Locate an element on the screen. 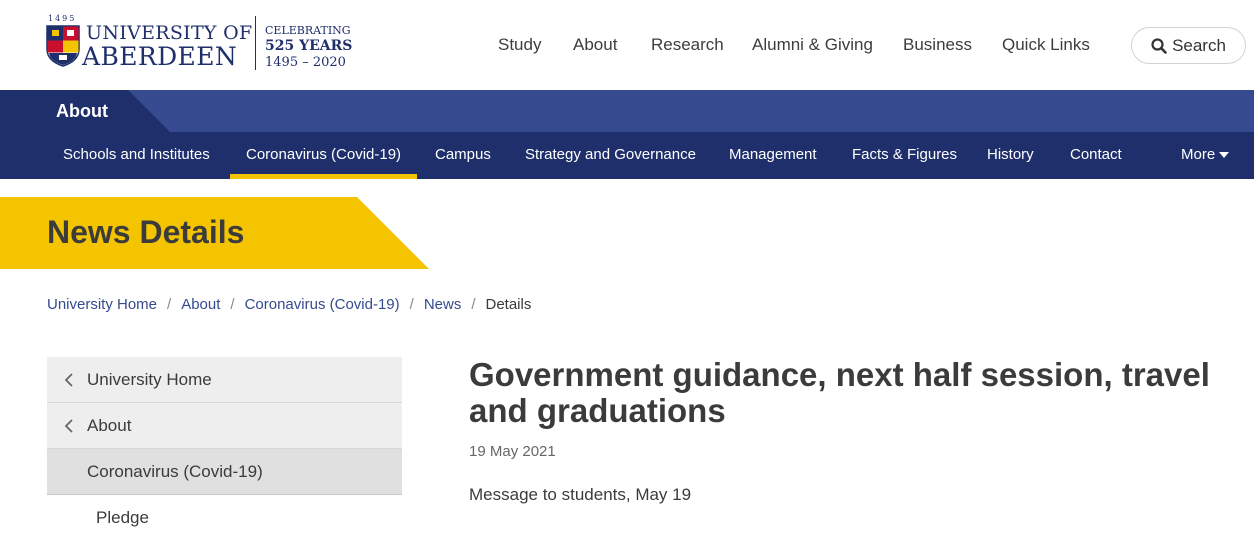 This screenshot has width=1254, height=534. logo-line-1: UNIVERSITY OF is located at coordinates (169, 33).